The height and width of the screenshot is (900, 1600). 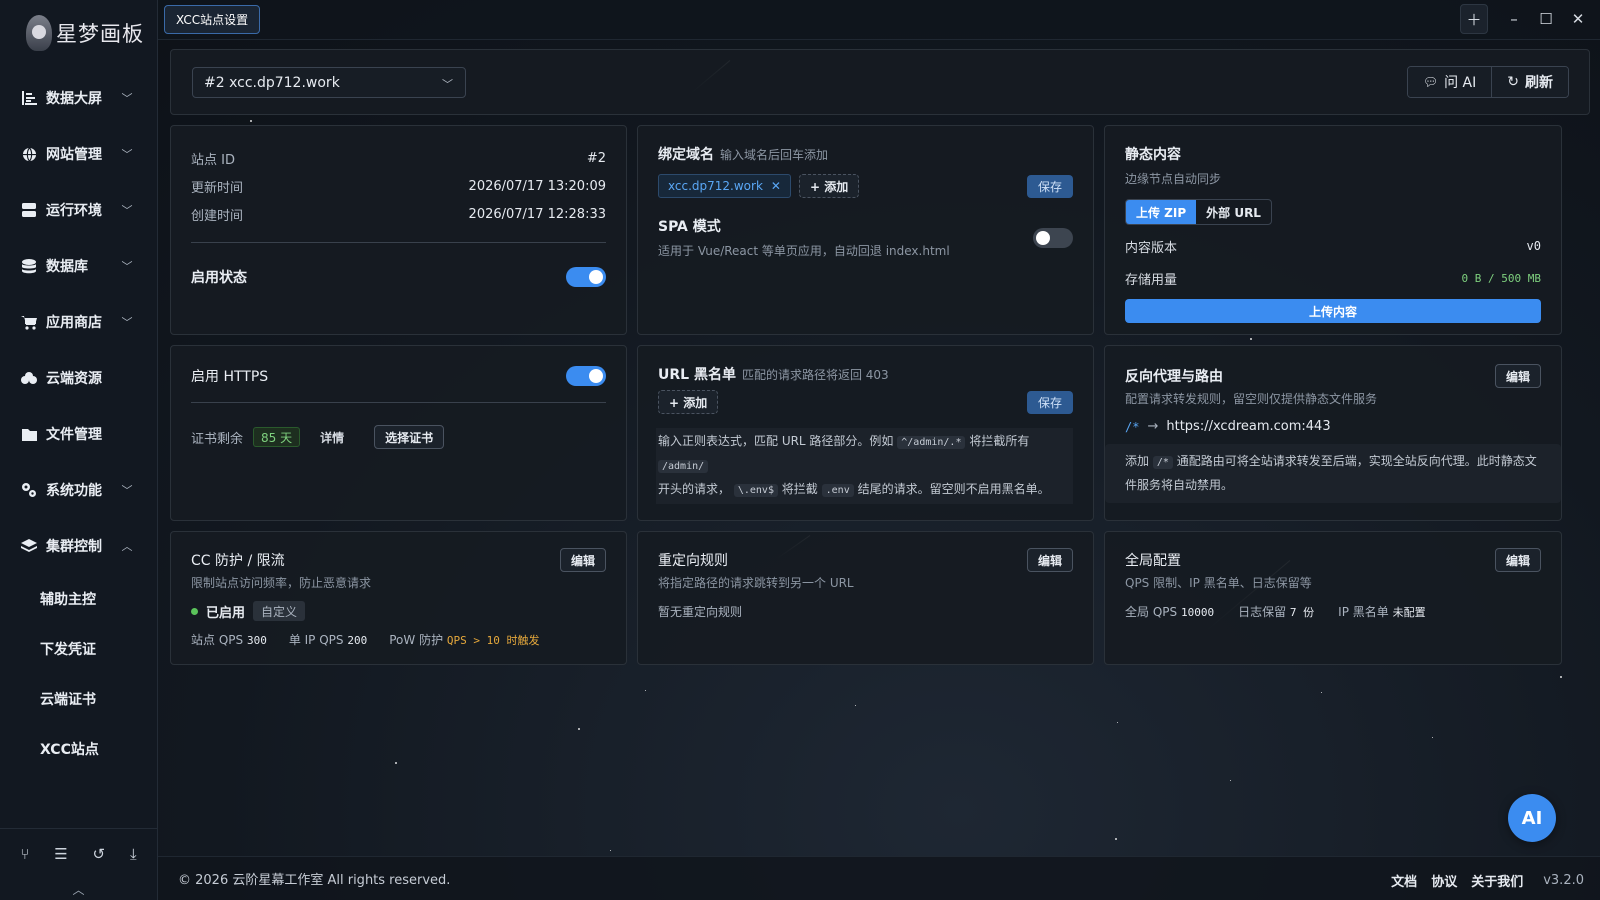 I want to click on list-icon: ☰, so click(x=60, y=854).